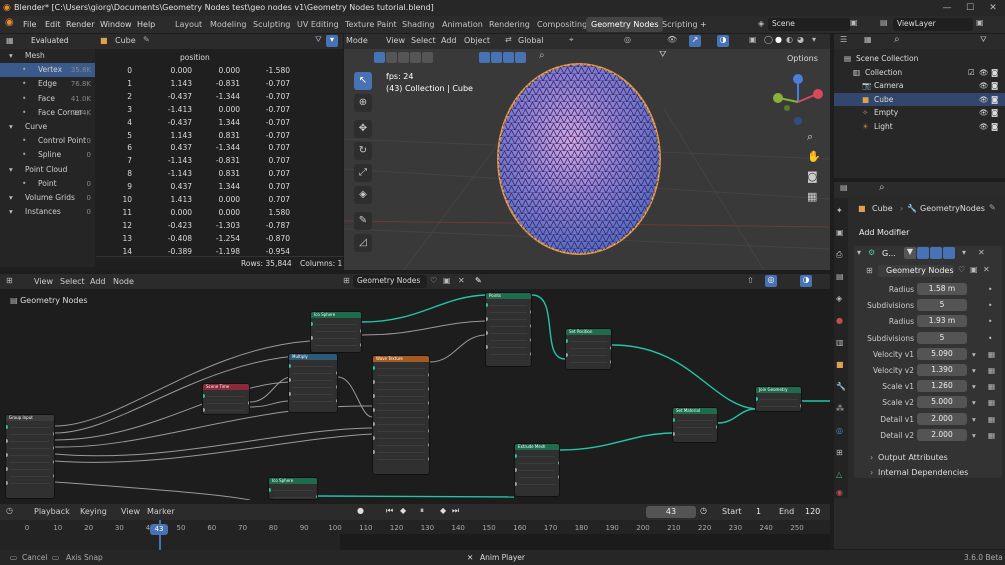 The height and width of the screenshot is (565, 1005). Describe the element at coordinates (919, 99) in the screenshot. I see `outliner-item: ■ Cube 👁 ◙` at that location.